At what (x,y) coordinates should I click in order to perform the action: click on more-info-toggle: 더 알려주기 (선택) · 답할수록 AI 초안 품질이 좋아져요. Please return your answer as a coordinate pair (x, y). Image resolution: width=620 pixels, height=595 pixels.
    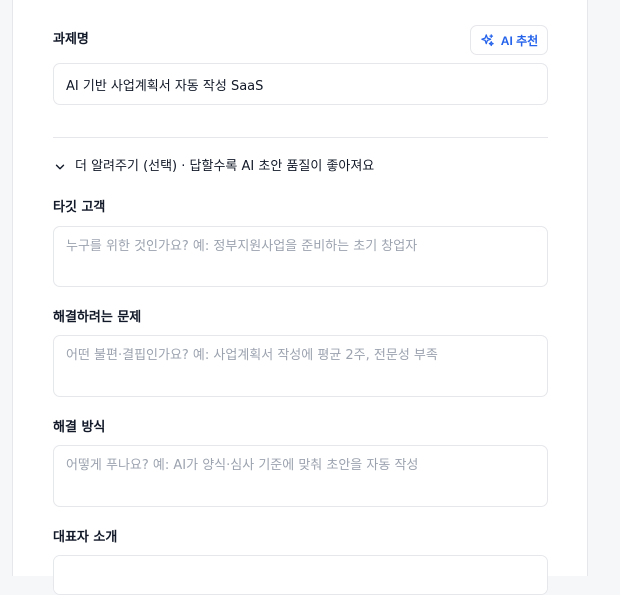
    Looking at the image, I should click on (213, 167).